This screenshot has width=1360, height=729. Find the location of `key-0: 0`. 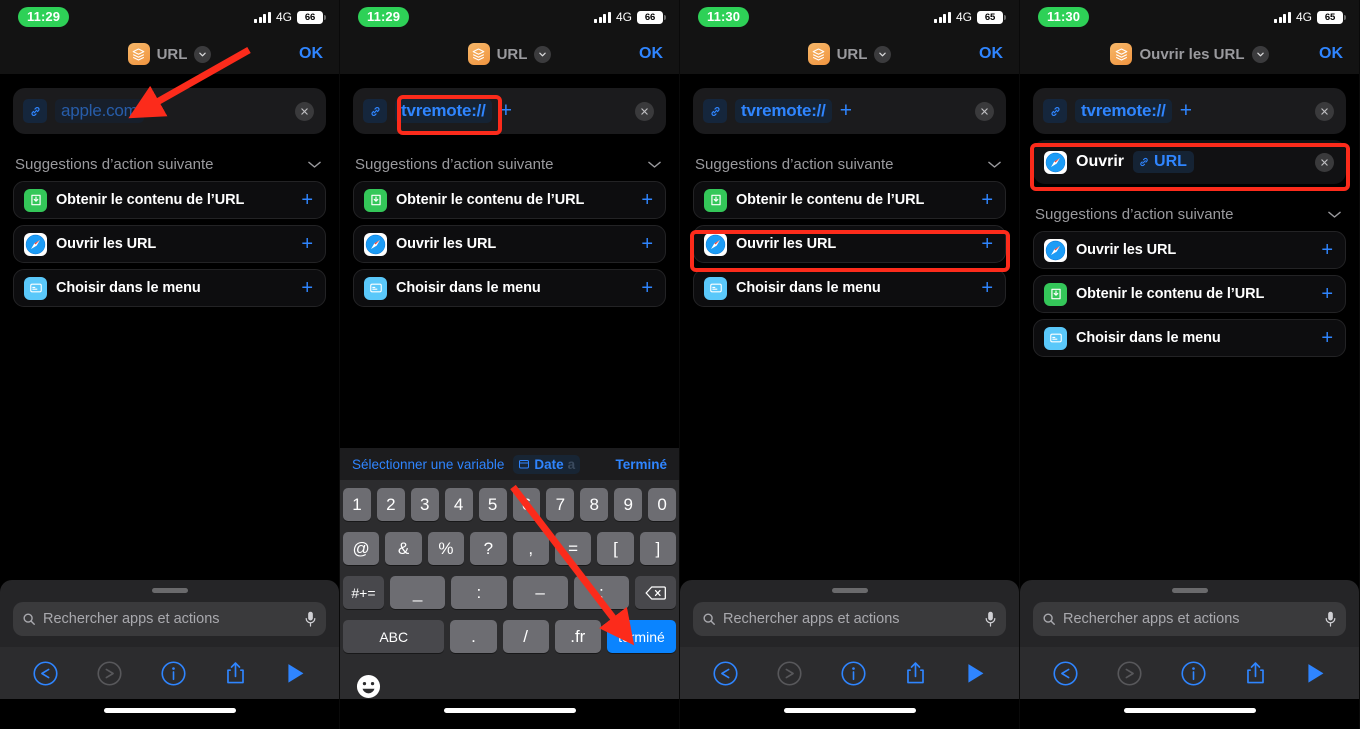

key-0: 0 is located at coordinates (662, 504).